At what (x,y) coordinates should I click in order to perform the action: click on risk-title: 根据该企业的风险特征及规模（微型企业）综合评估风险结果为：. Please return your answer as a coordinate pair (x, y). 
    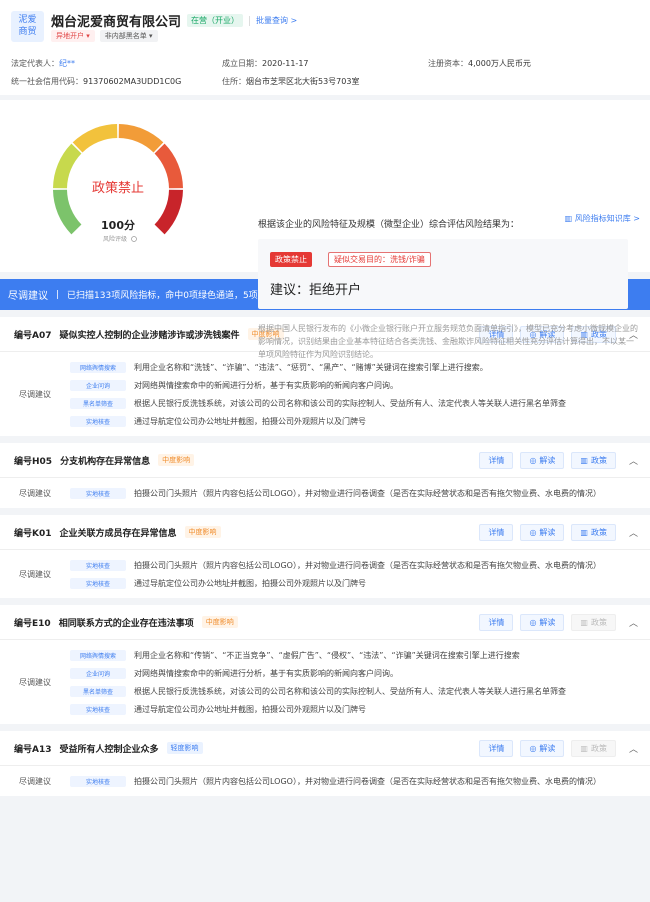
    Looking at the image, I should click on (389, 225).